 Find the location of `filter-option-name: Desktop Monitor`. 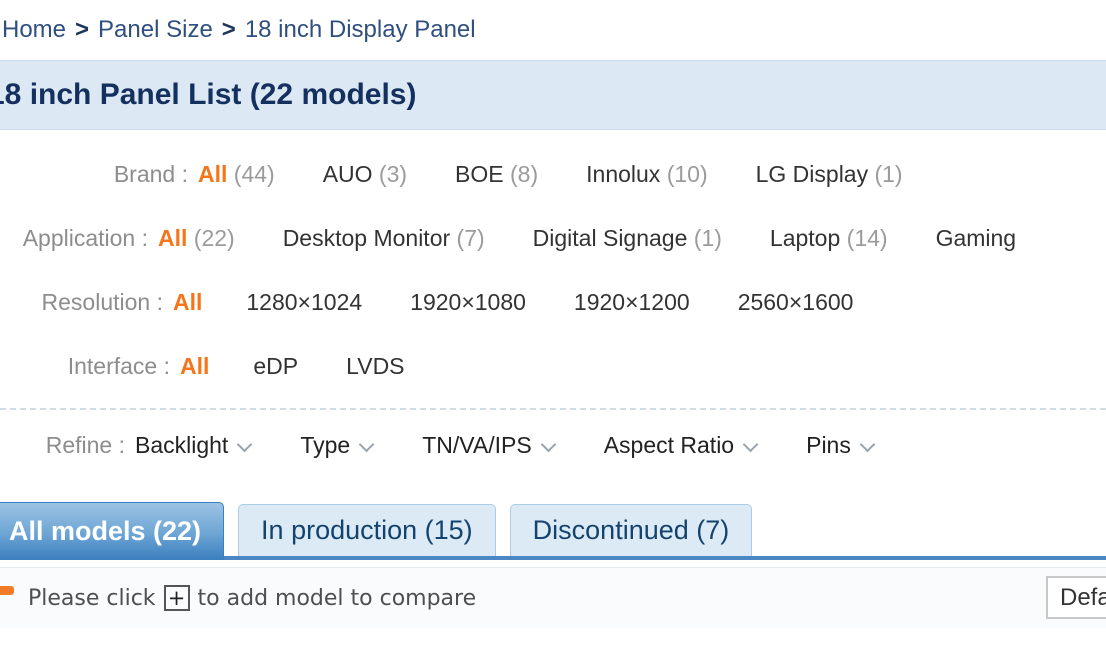

filter-option-name: Desktop Monitor is located at coordinates (366, 237).